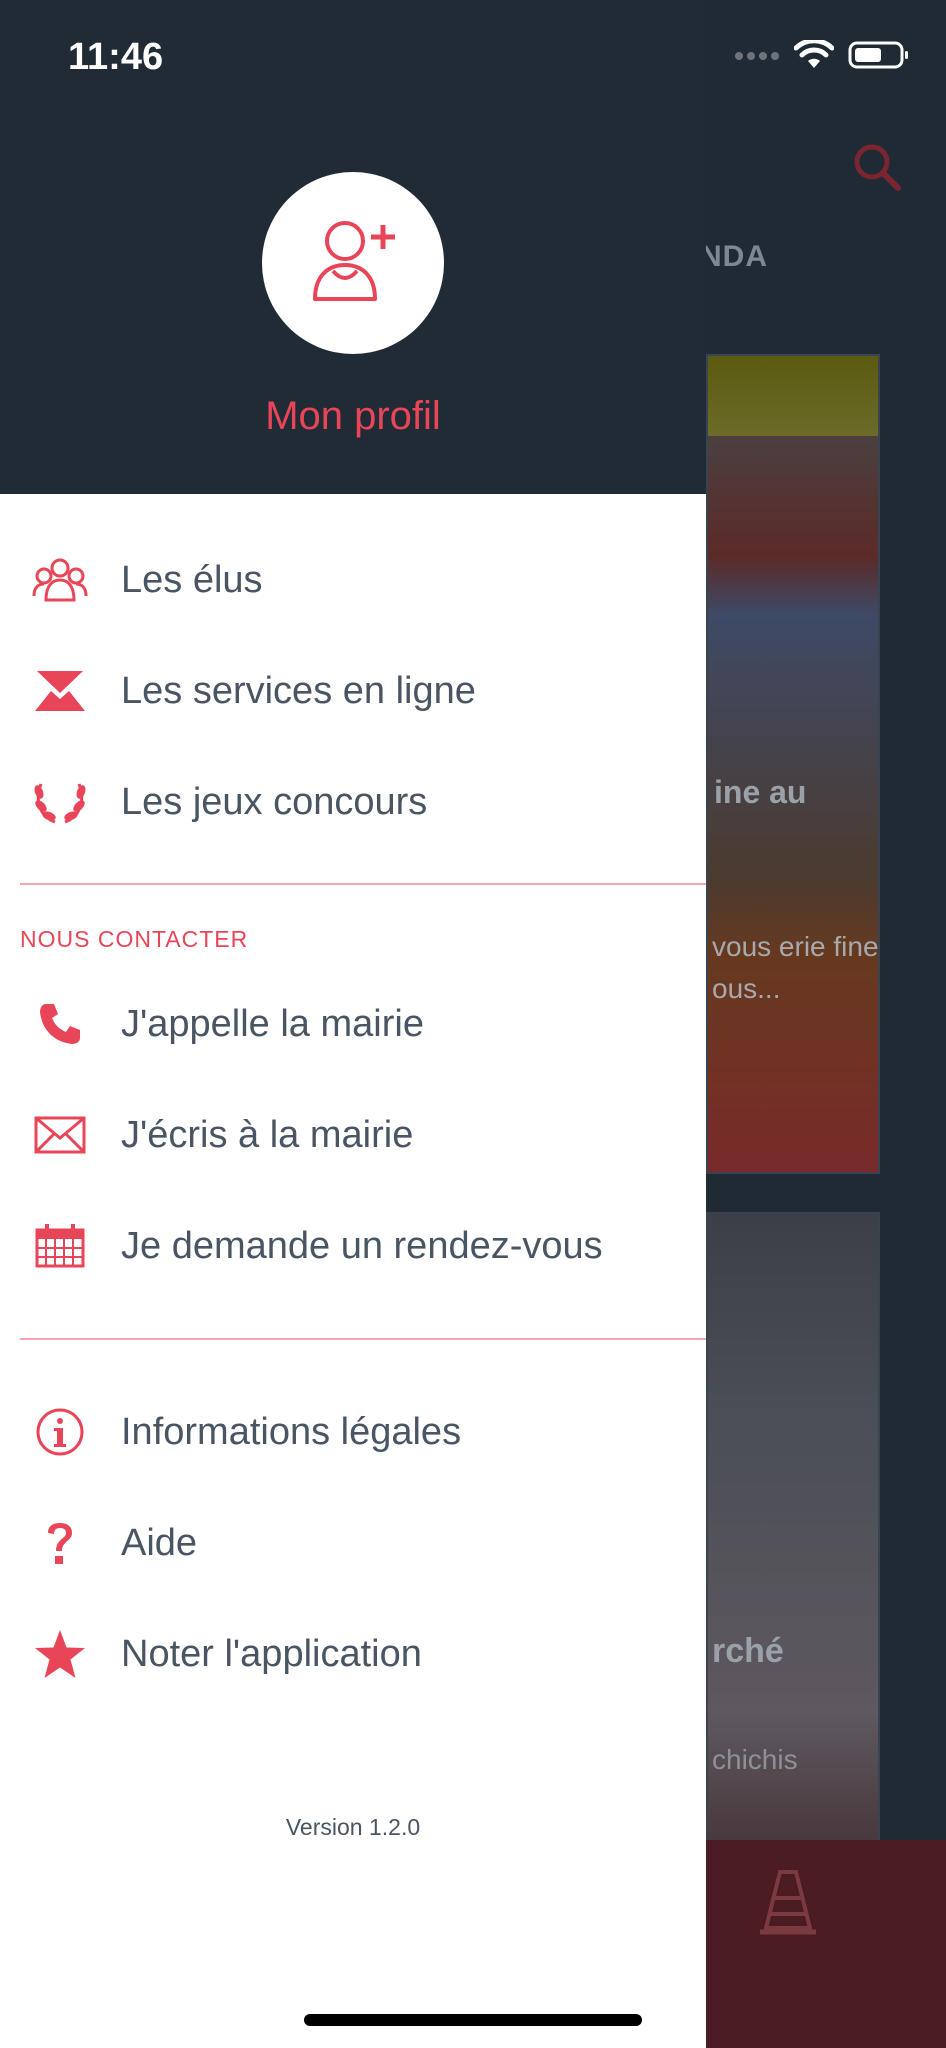 This screenshot has height=2048, width=946. What do you see at coordinates (734, 257) in the screenshot?
I see `background-tab-label: NDA` at bounding box center [734, 257].